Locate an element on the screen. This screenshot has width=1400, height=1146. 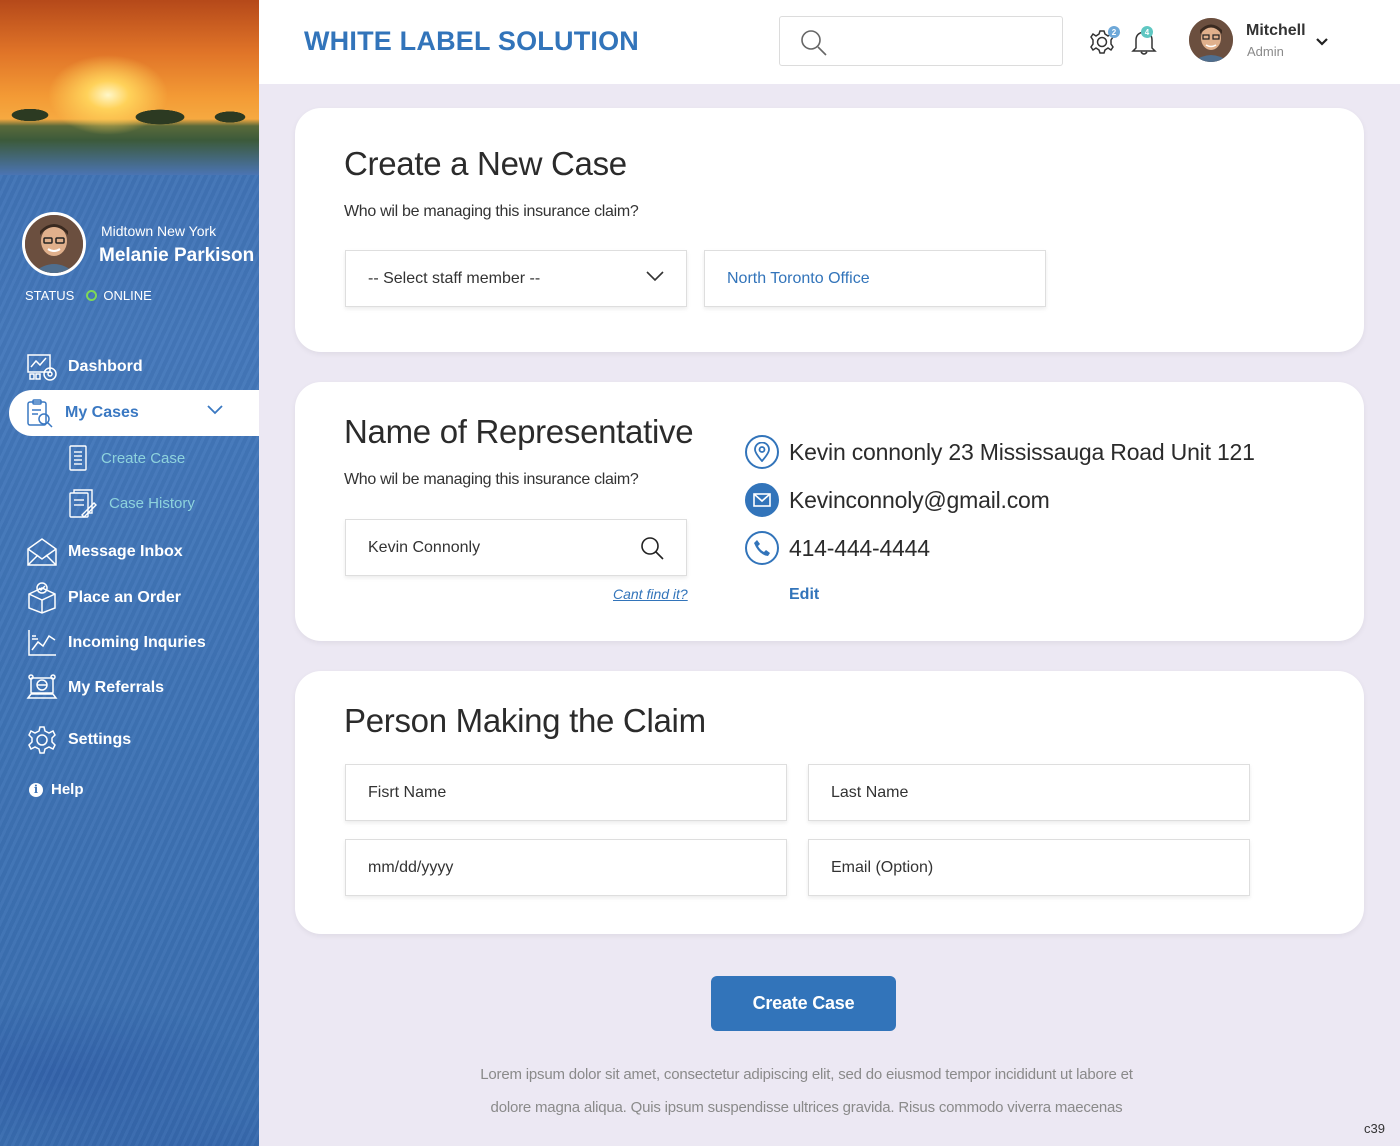
last-name-field is located at coordinates (1029, 792).